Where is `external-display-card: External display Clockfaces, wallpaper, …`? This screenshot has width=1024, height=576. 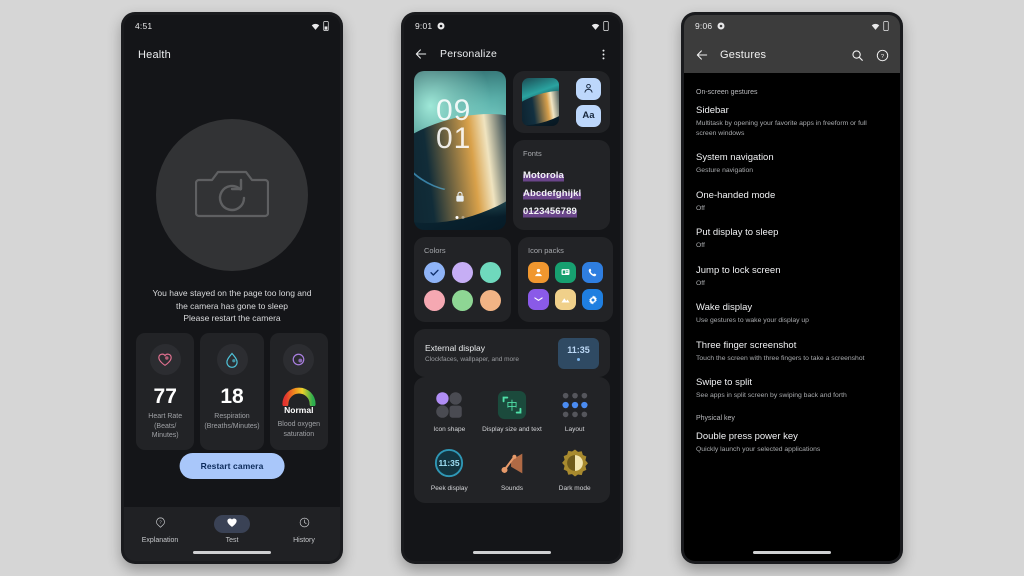 external-display-card: External display Clockfaces, wallpaper, … is located at coordinates (512, 353).